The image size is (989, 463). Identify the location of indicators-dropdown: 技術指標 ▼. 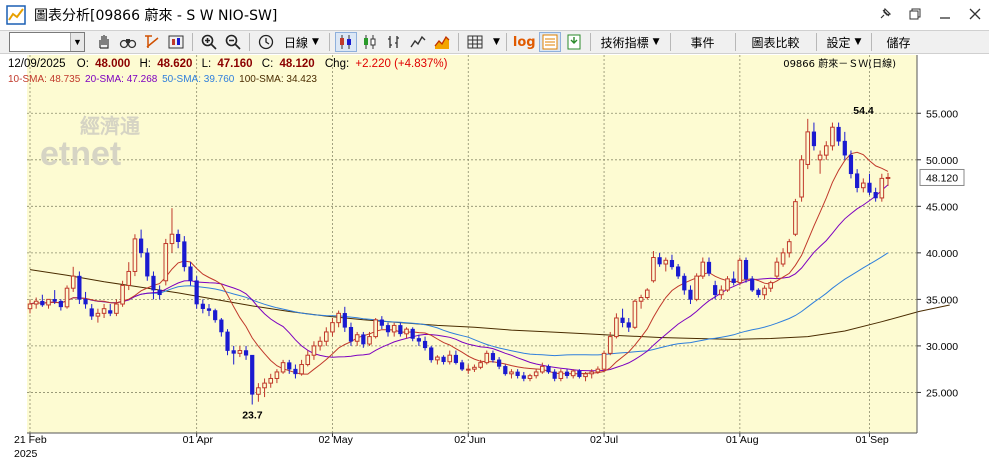
(630, 42).